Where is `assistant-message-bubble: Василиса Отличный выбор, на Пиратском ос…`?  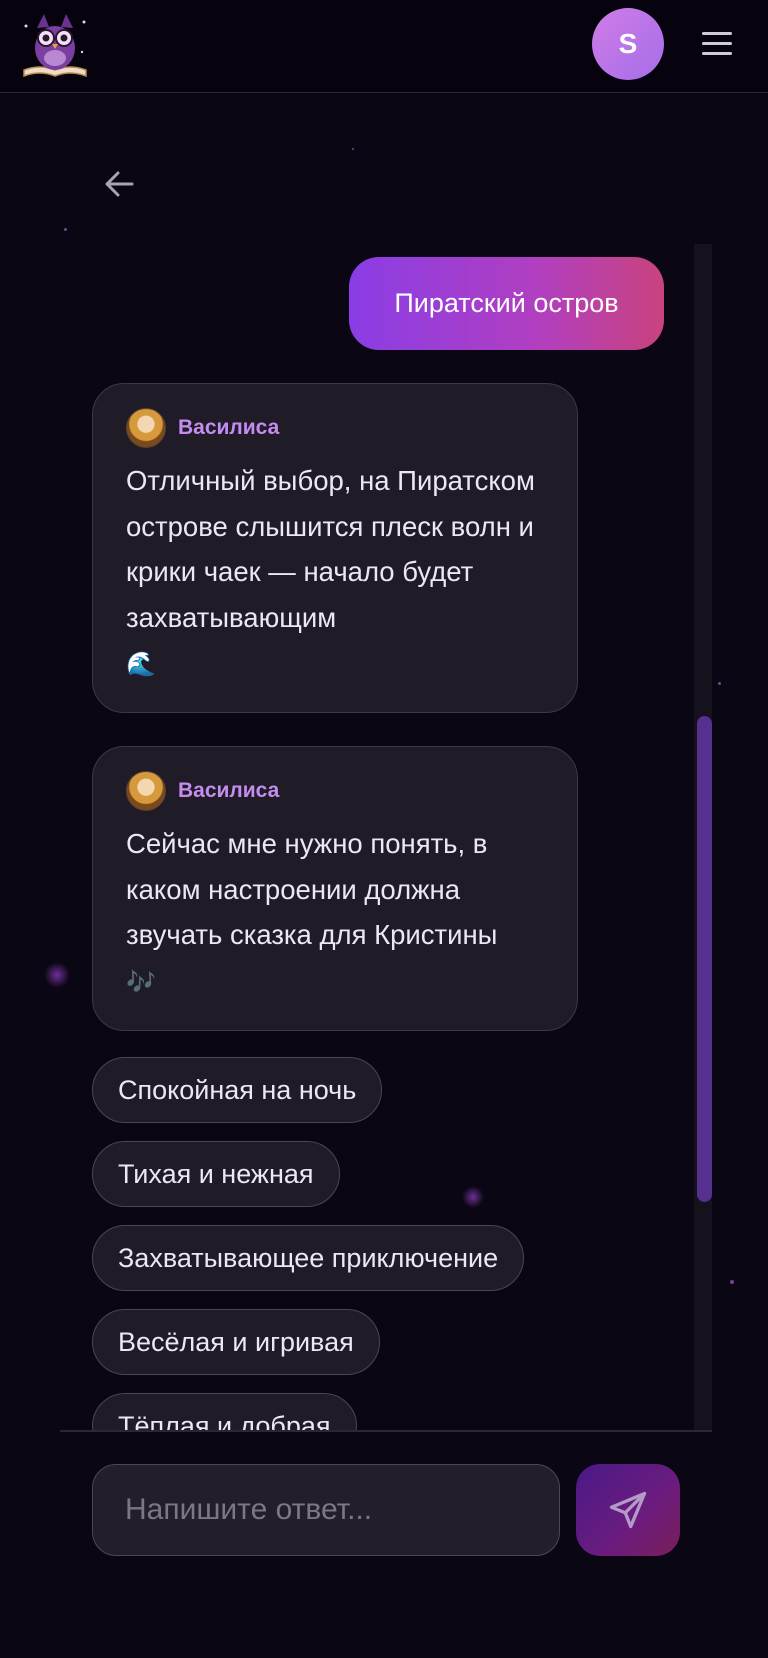
assistant-message-bubble: Василиса Отличный выбор, на Пиратском ос… is located at coordinates (335, 548).